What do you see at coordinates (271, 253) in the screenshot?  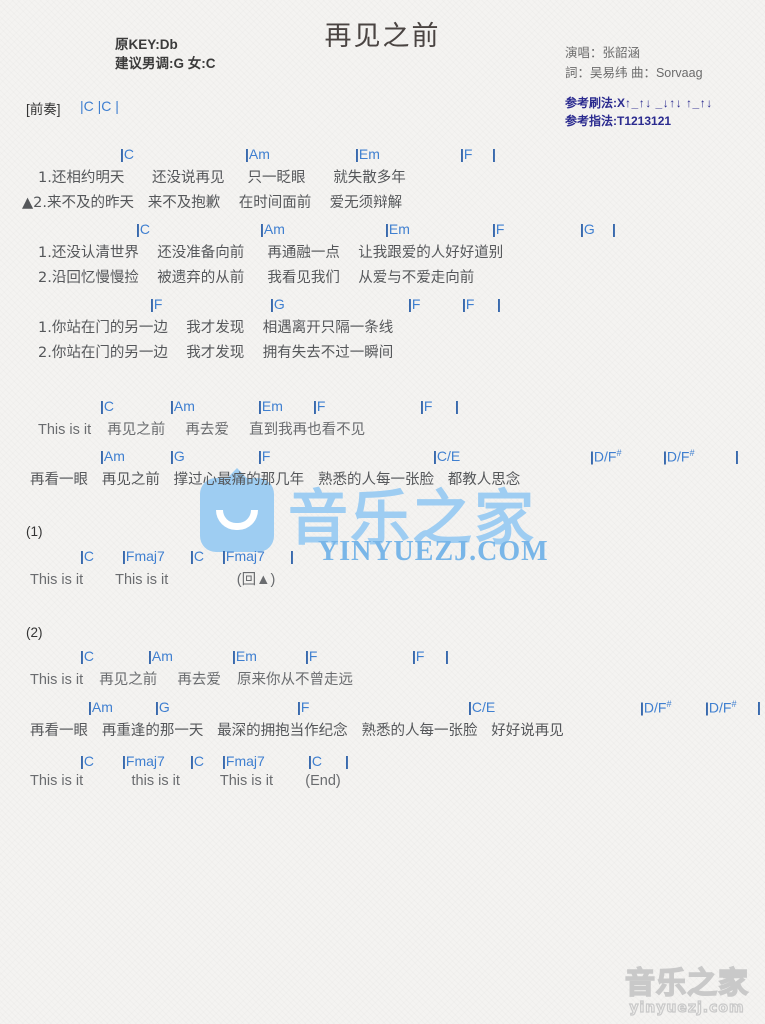 I see `lyric-line: 1.还没认清世界 还没准备向前 再通融一点 让我跟爱的人好好道别` at bounding box center [271, 253].